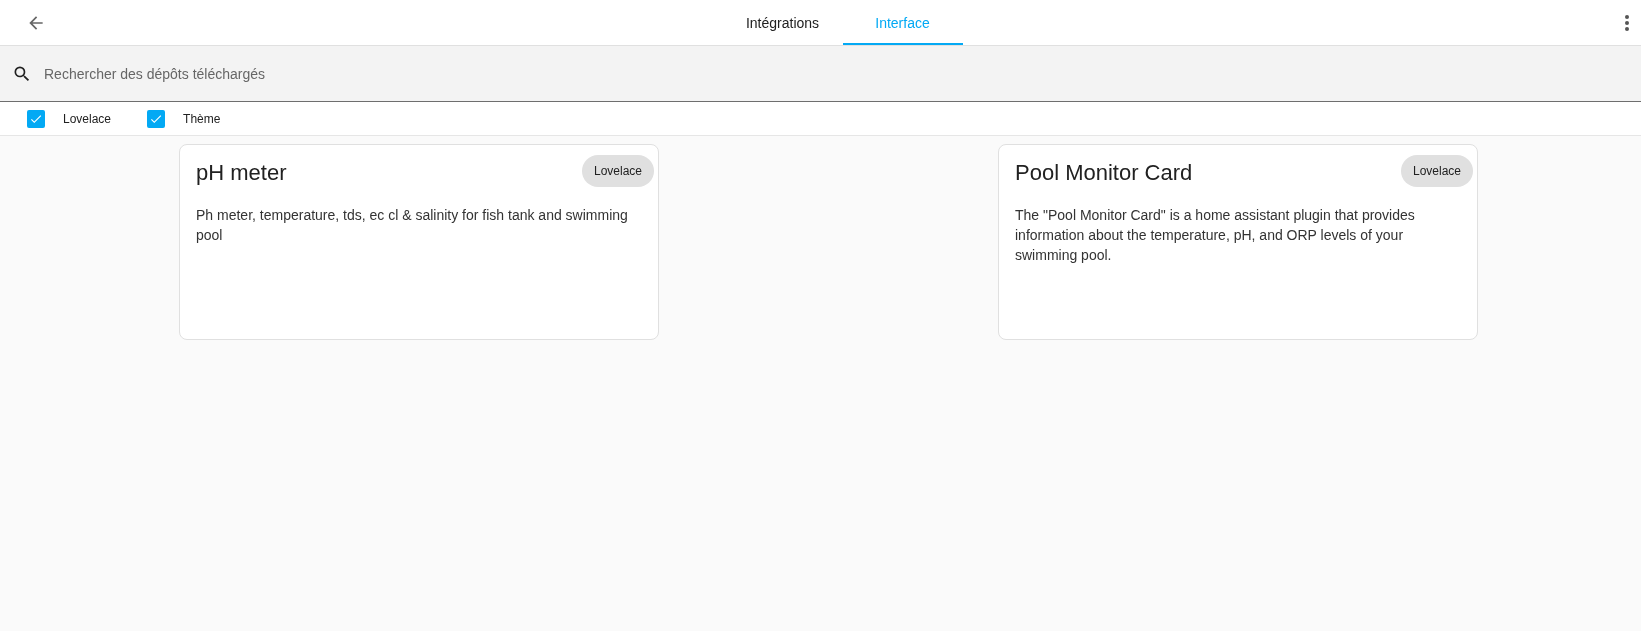 The height and width of the screenshot is (631, 1641). Describe the element at coordinates (1627, 22) in the screenshot. I see `more-vertical-icon` at that location.